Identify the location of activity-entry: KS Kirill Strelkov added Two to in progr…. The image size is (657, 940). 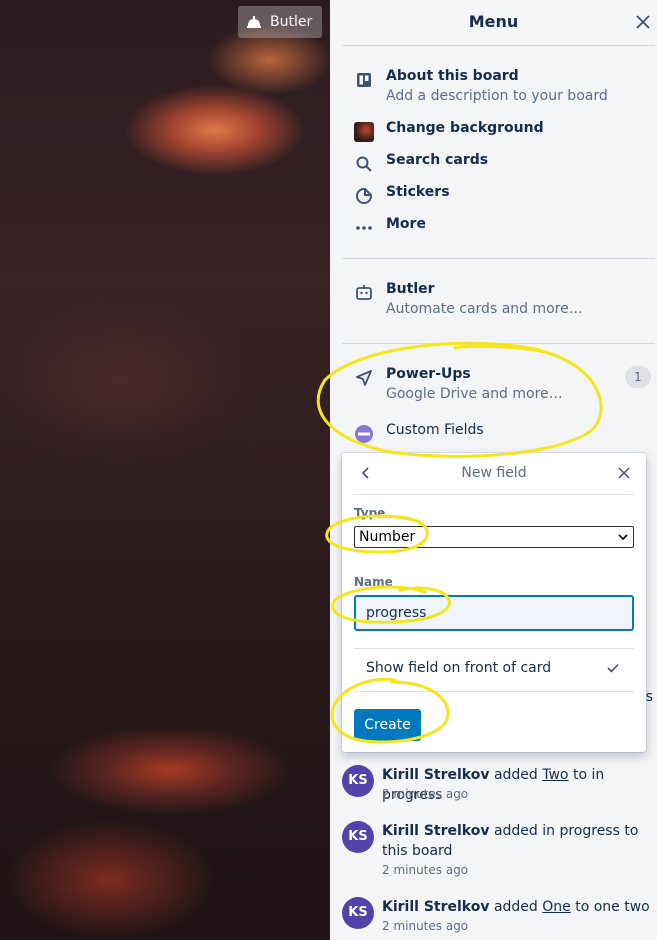
(498, 785).